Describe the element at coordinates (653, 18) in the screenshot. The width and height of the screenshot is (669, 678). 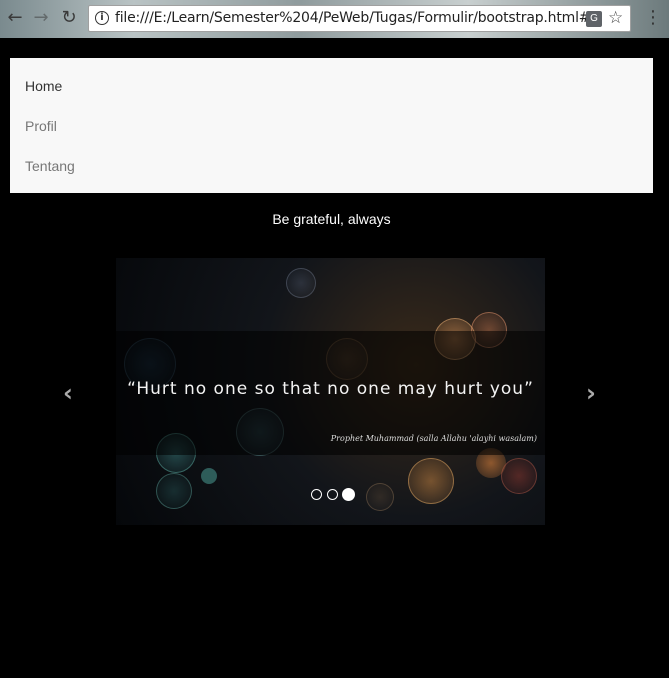
I see `kebab-menu-icon: ⋮` at that location.